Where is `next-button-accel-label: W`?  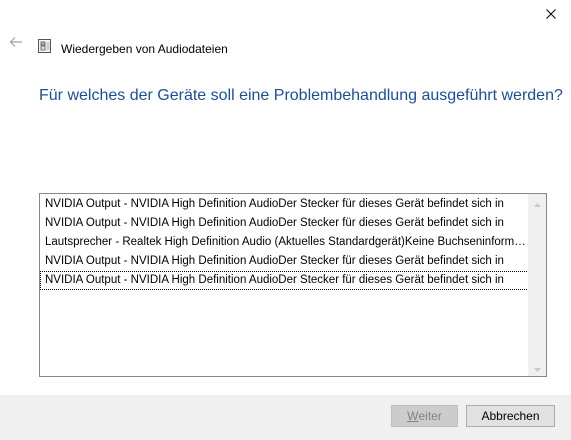
next-button-accel-label: W is located at coordinates (413, 416).